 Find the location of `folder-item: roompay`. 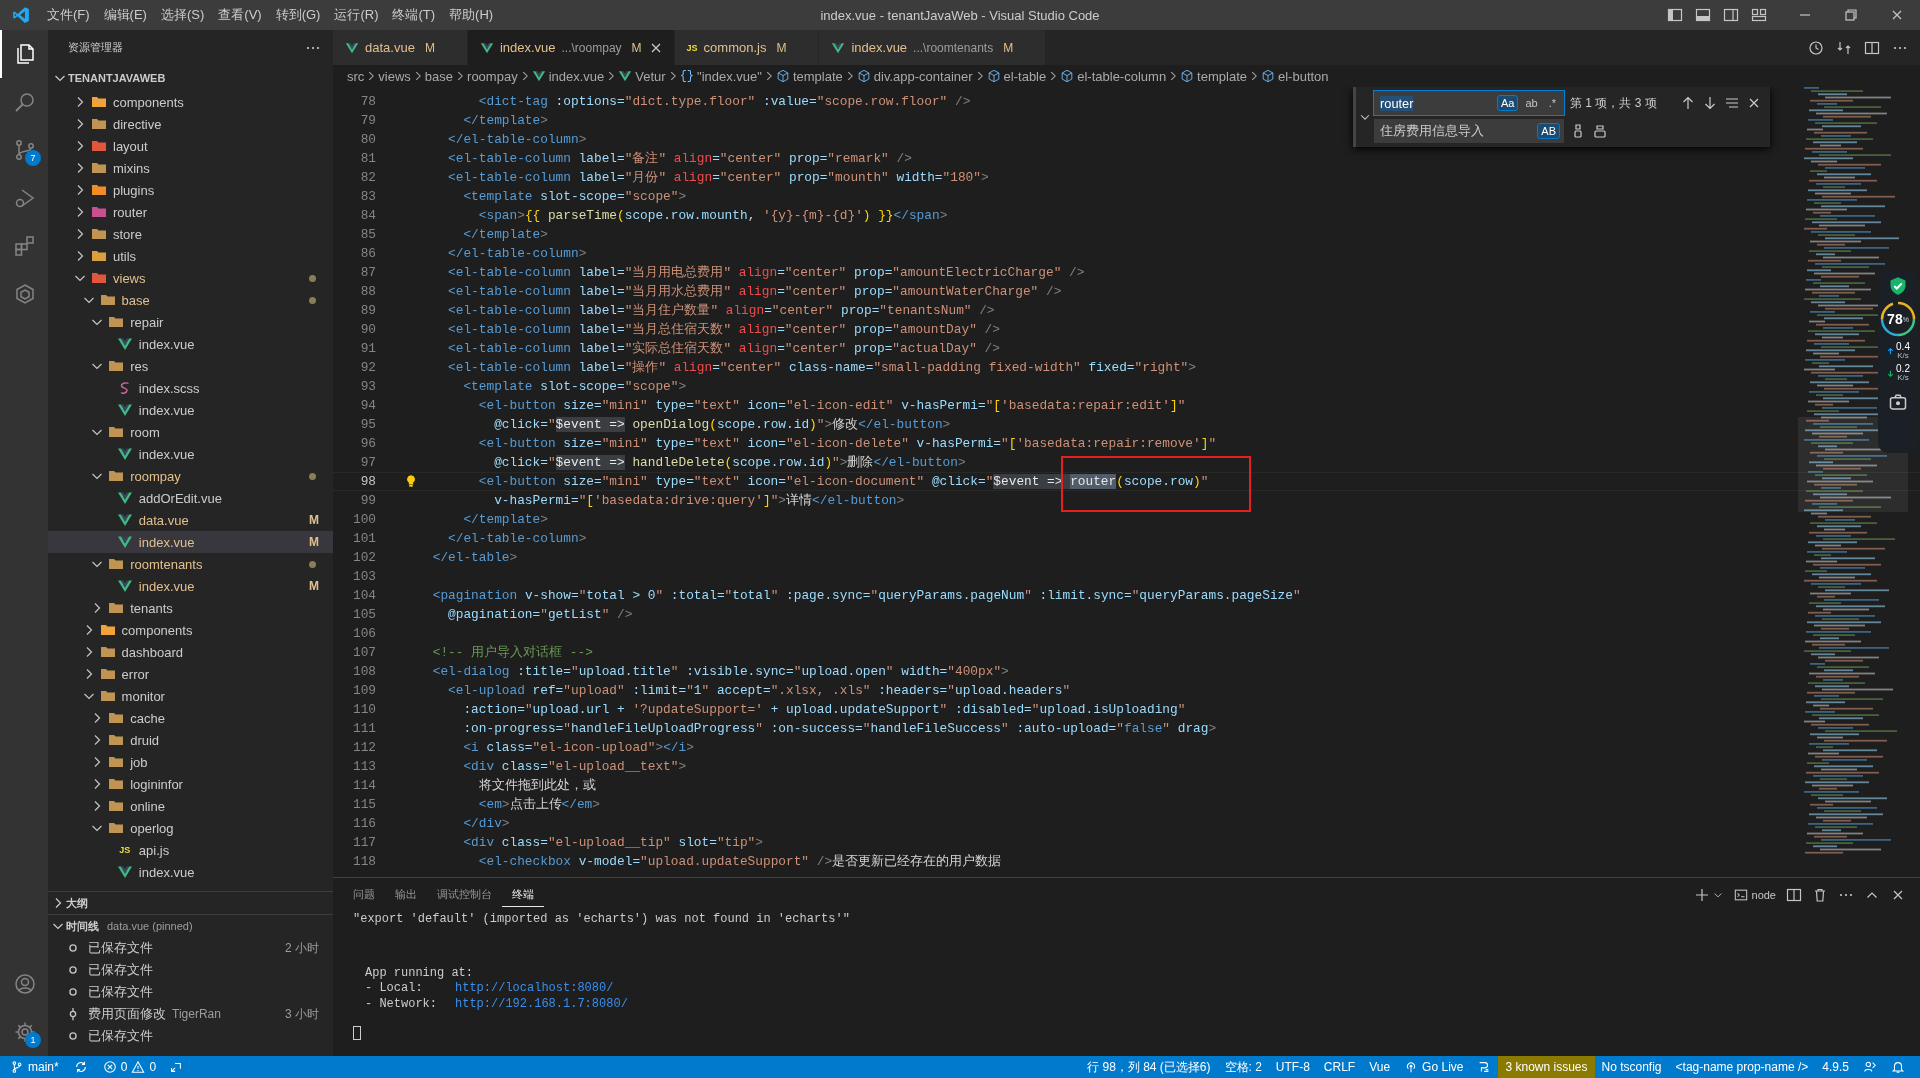

folder-item: roompay is located at coordinates (190, 476).